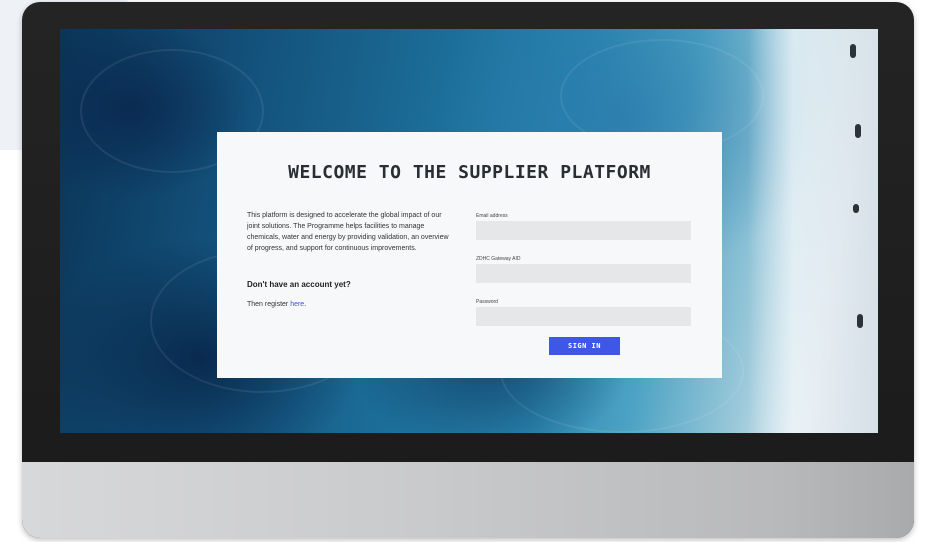  Describe the element at coordinates (487, 302) in the screenshot. I see `password-label: Password` at that location.